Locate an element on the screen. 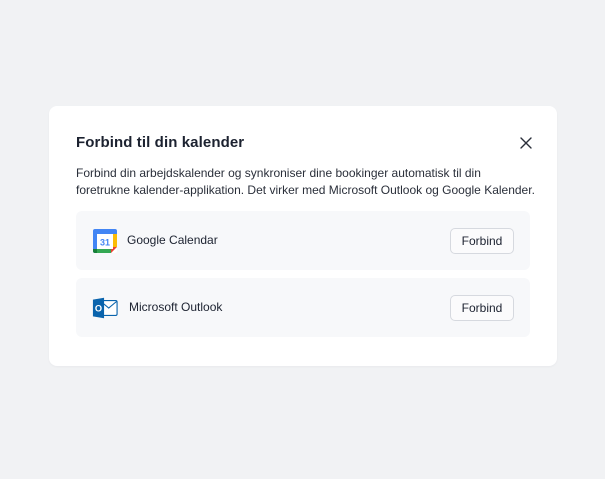 This screenshot has width=605, height=479. provider-row-google-calendar: 31 Google Calendar Forbind is located at coordinates (303, 240).